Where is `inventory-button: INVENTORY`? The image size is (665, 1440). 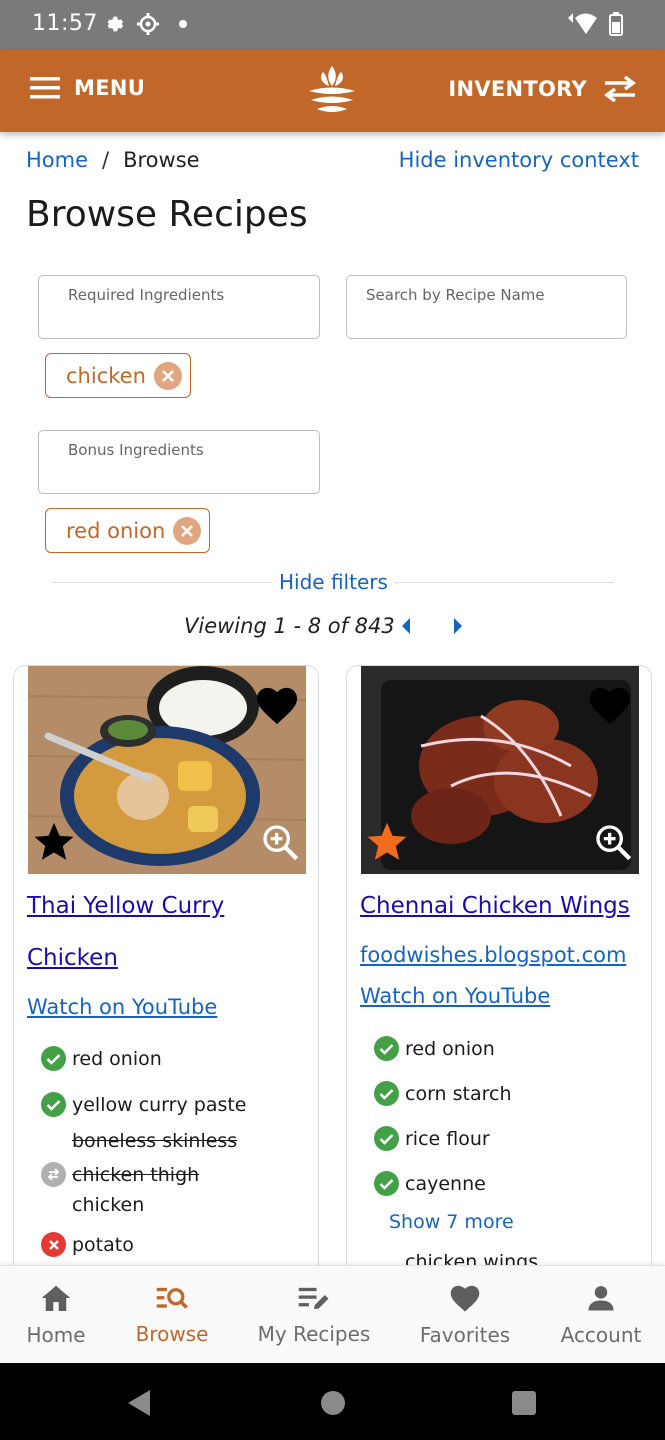
inventory-button: INVENTORY is located at coordinates (542, 89).